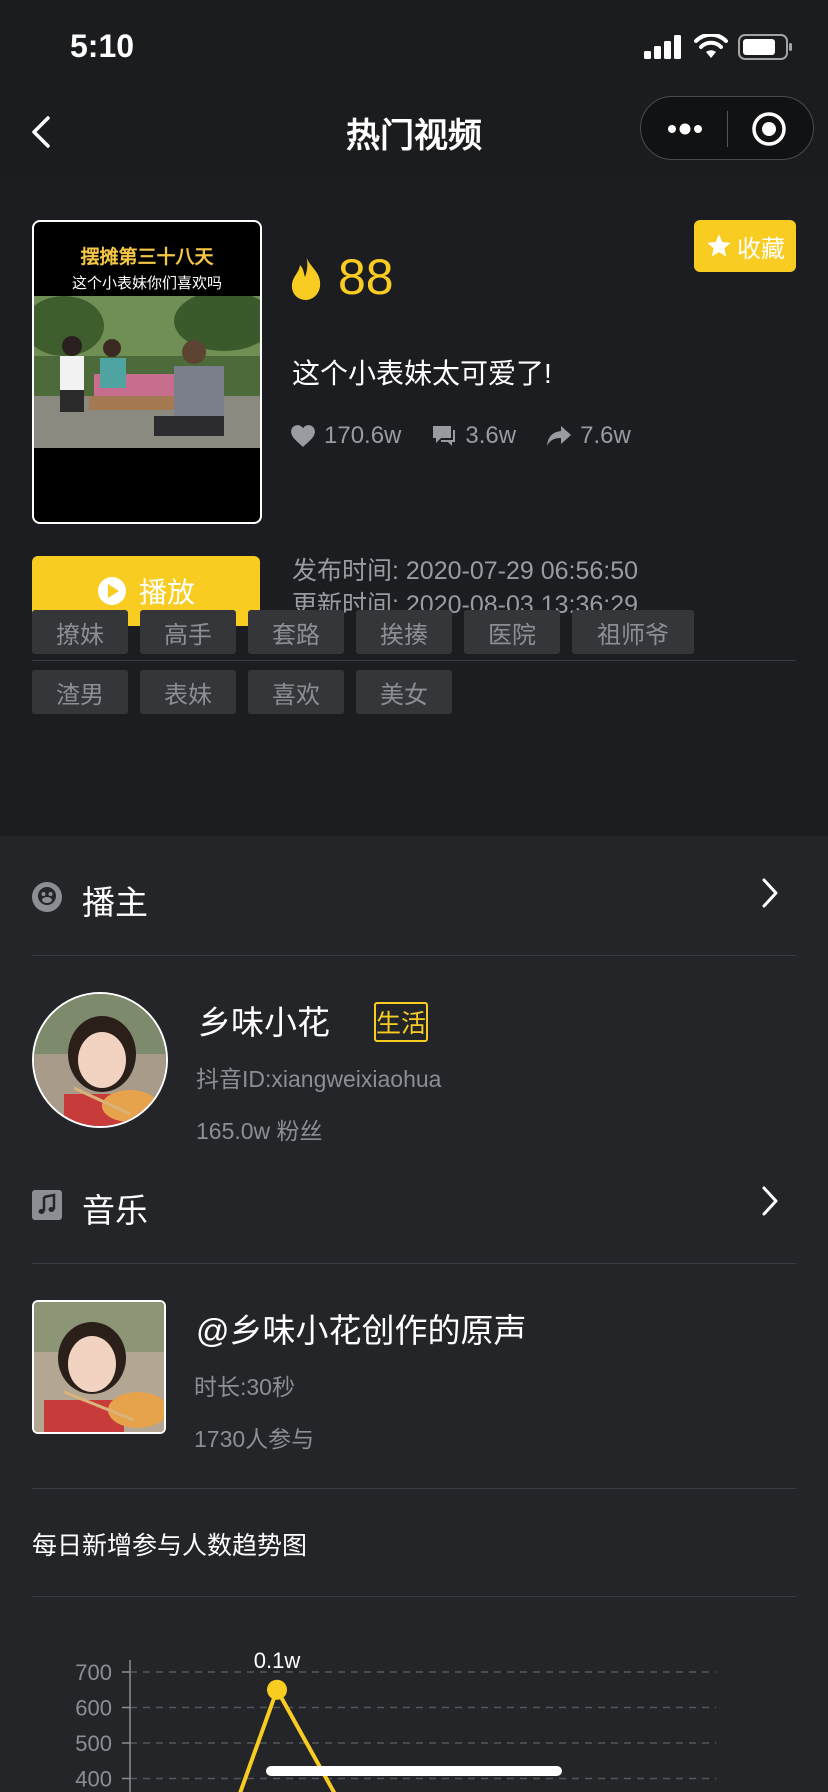  I want to click on anchor-avatar, so click(100, 1060).